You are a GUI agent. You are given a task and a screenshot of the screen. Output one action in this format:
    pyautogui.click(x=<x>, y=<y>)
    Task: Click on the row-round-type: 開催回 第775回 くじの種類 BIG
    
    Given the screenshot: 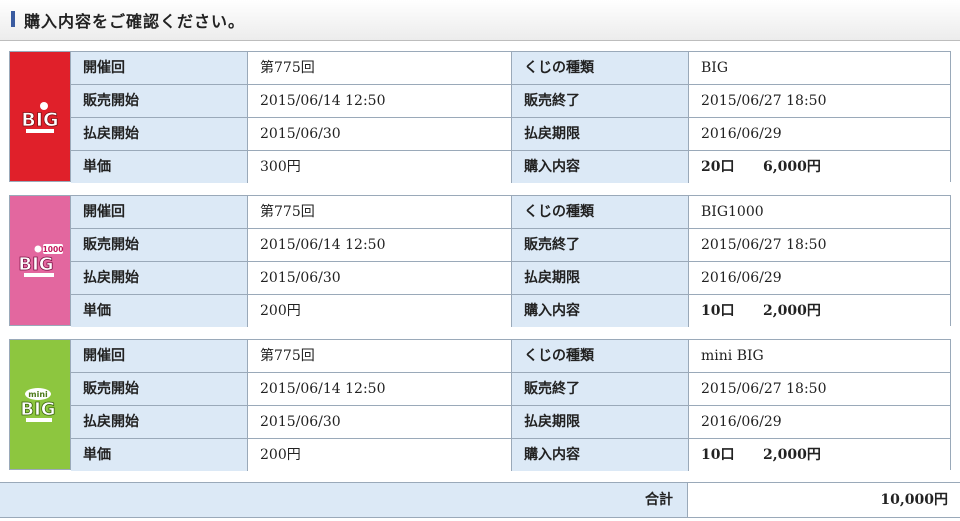 What is the action you would take?
    pyautogui.click(x=510, y=68)
    